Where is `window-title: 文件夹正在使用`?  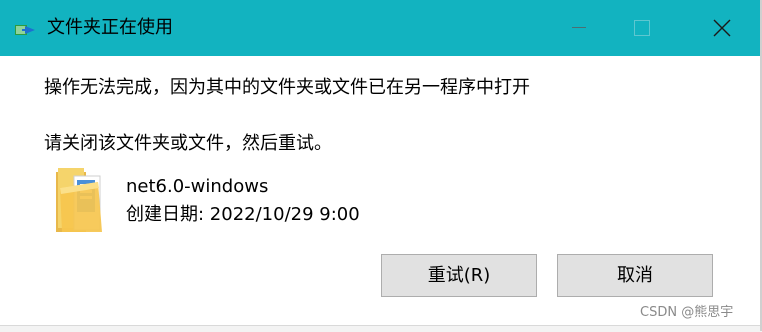 window-title: 文件夹正在使用 is located at coordinates (110, 27).